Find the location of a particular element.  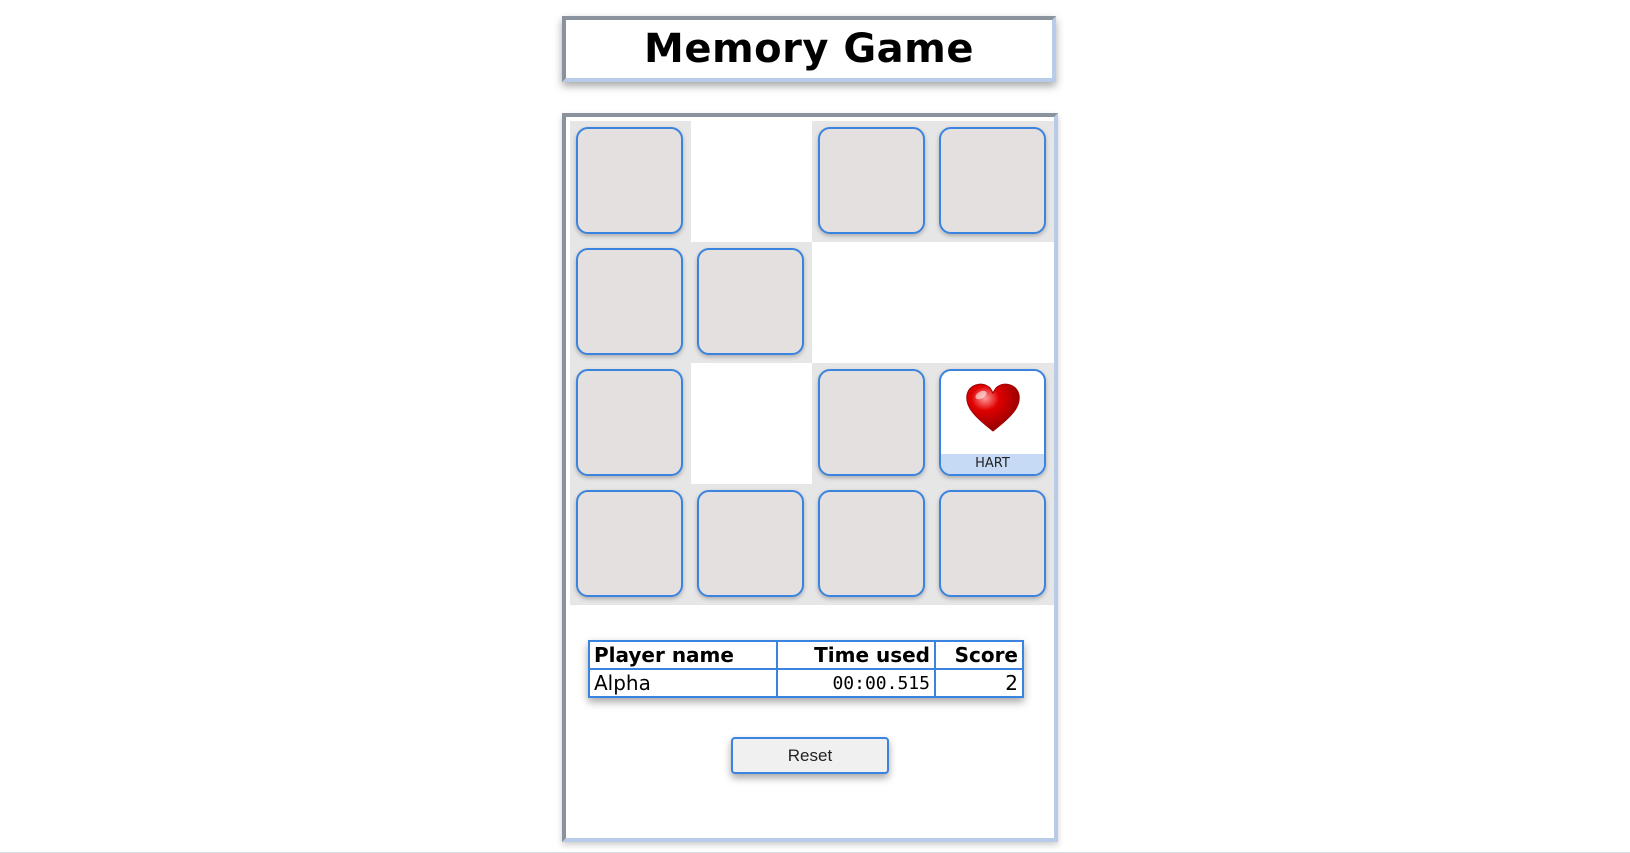

player-name-cell: Alpha is located at coordinates (683, 683).